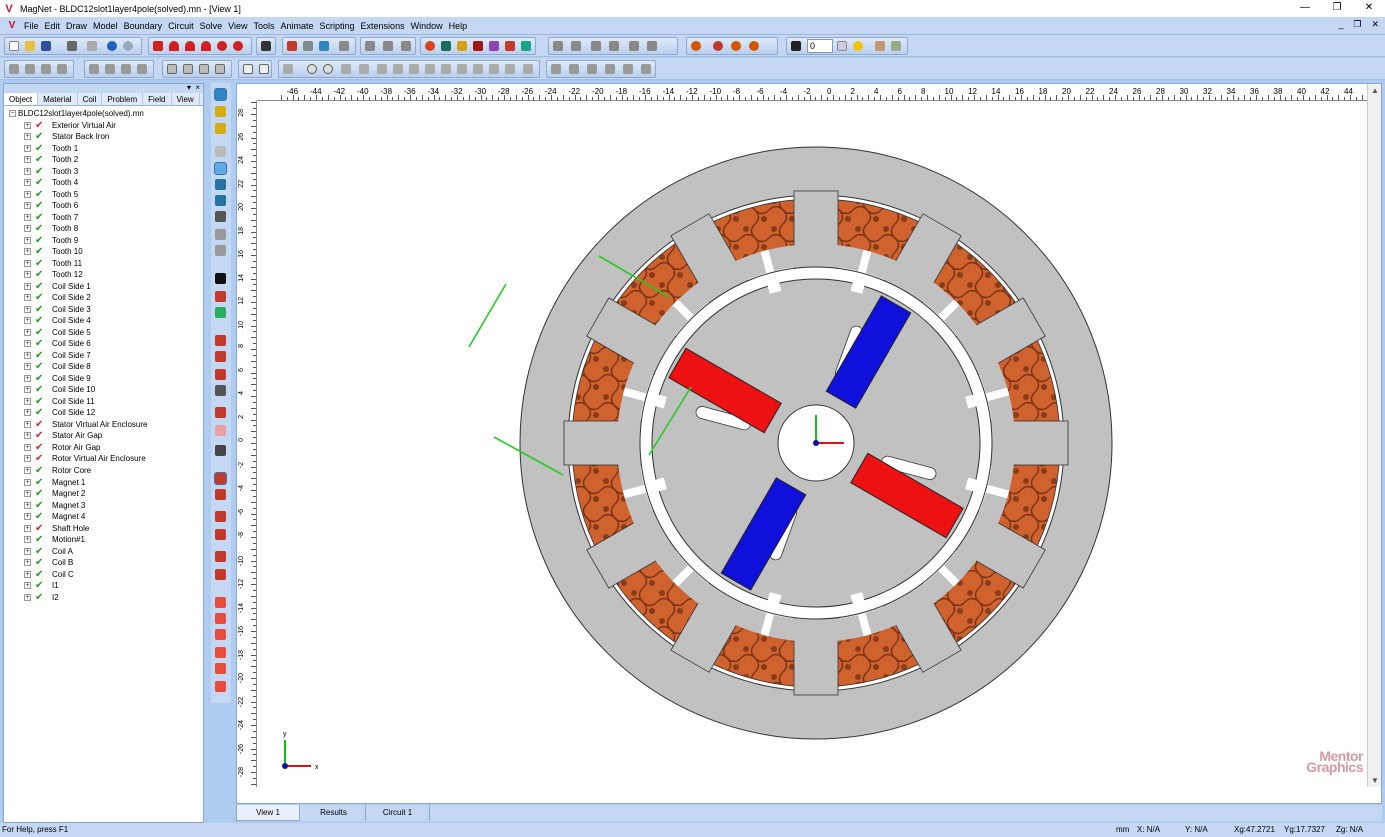  Describe the element at coordinates (103, 494) in the screenshot. I see `tree-item: + ✔ Magnet 2` at that location.